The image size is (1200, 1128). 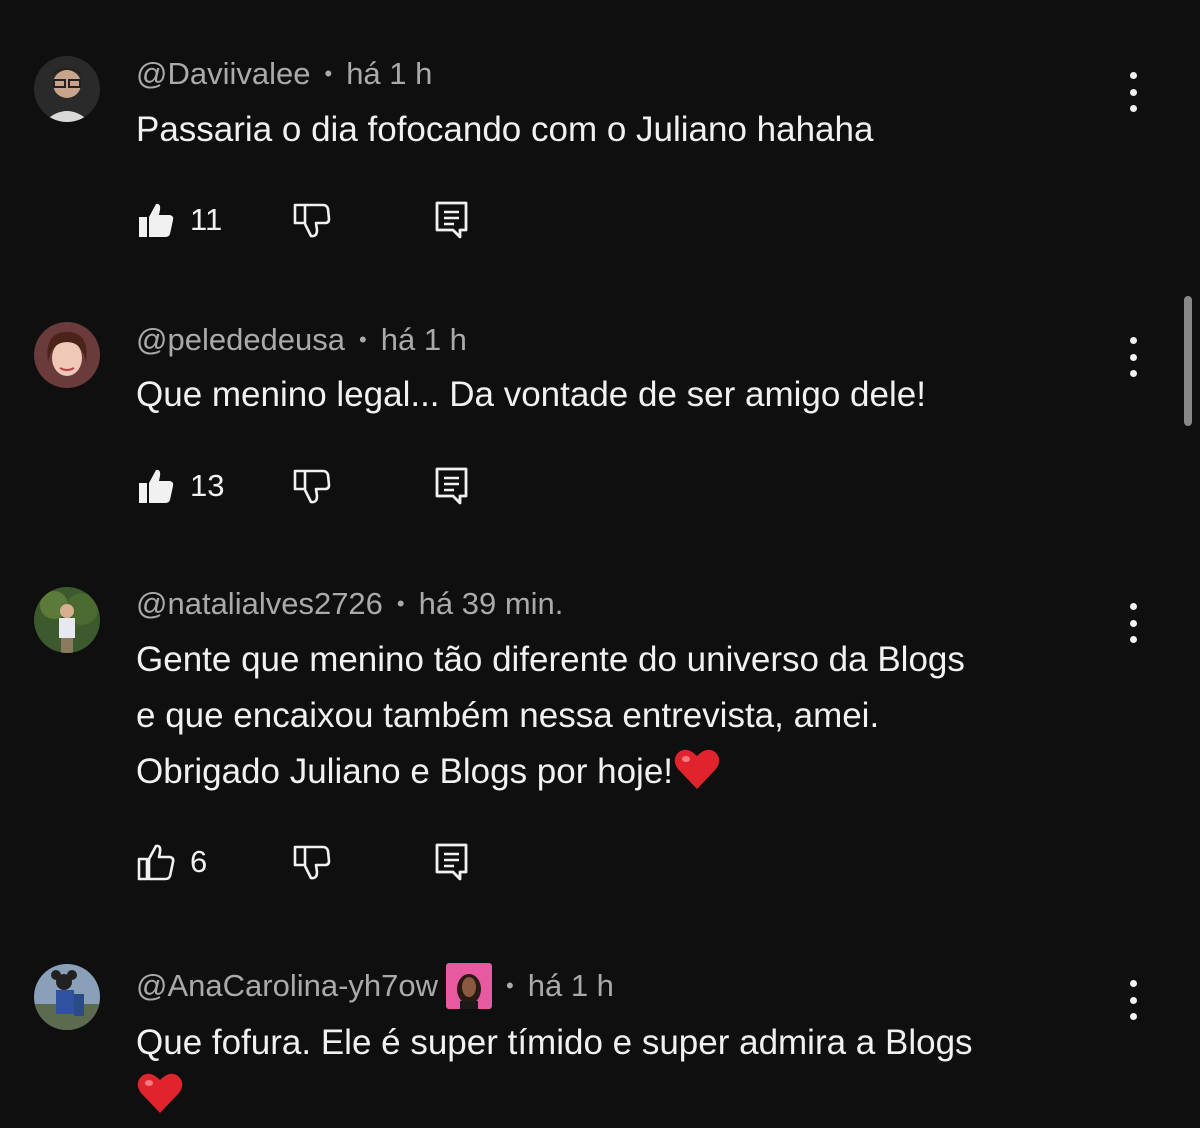 I want to click on like-count: 6, so click(x=199, y=861).